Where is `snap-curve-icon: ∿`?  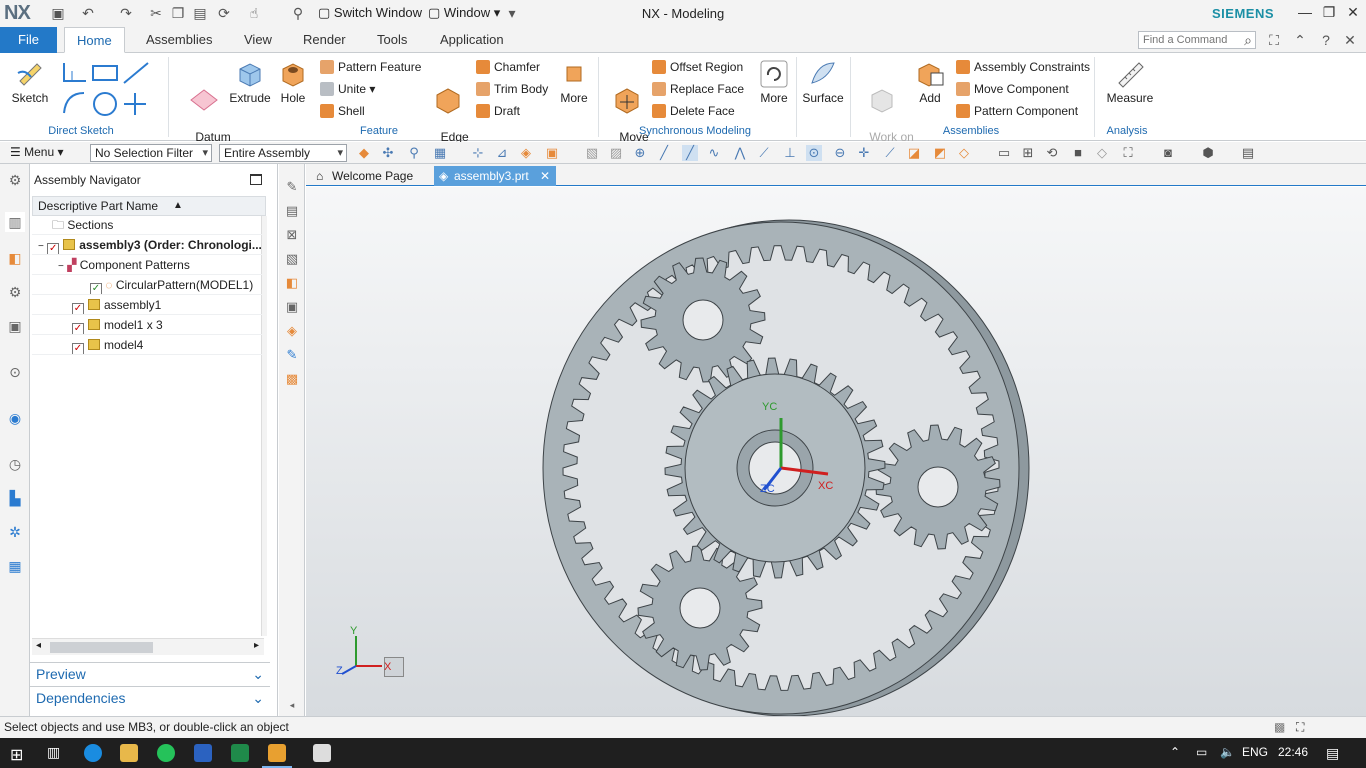 snap-curve-icon: ∿ is located at coordinates (714, 153).